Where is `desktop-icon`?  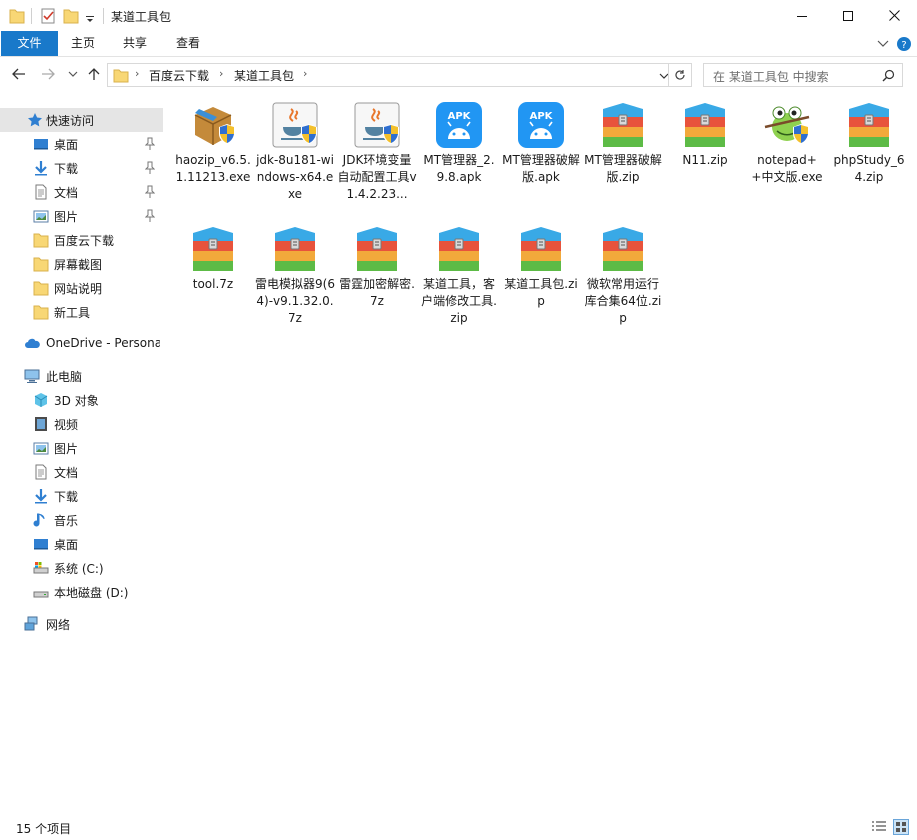
desktop-icon is located at coordinates (41, 544).